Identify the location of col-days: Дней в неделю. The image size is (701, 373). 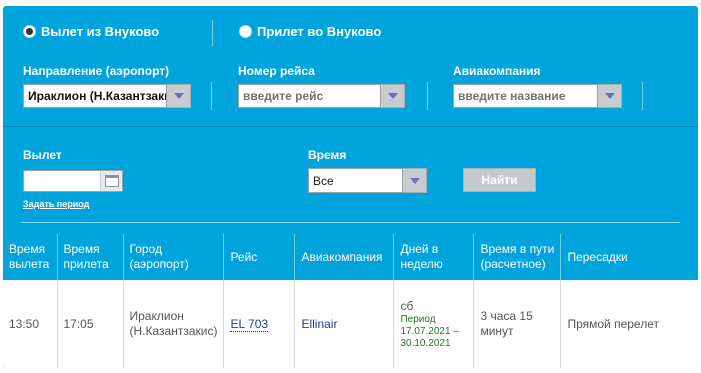
(434, 257).